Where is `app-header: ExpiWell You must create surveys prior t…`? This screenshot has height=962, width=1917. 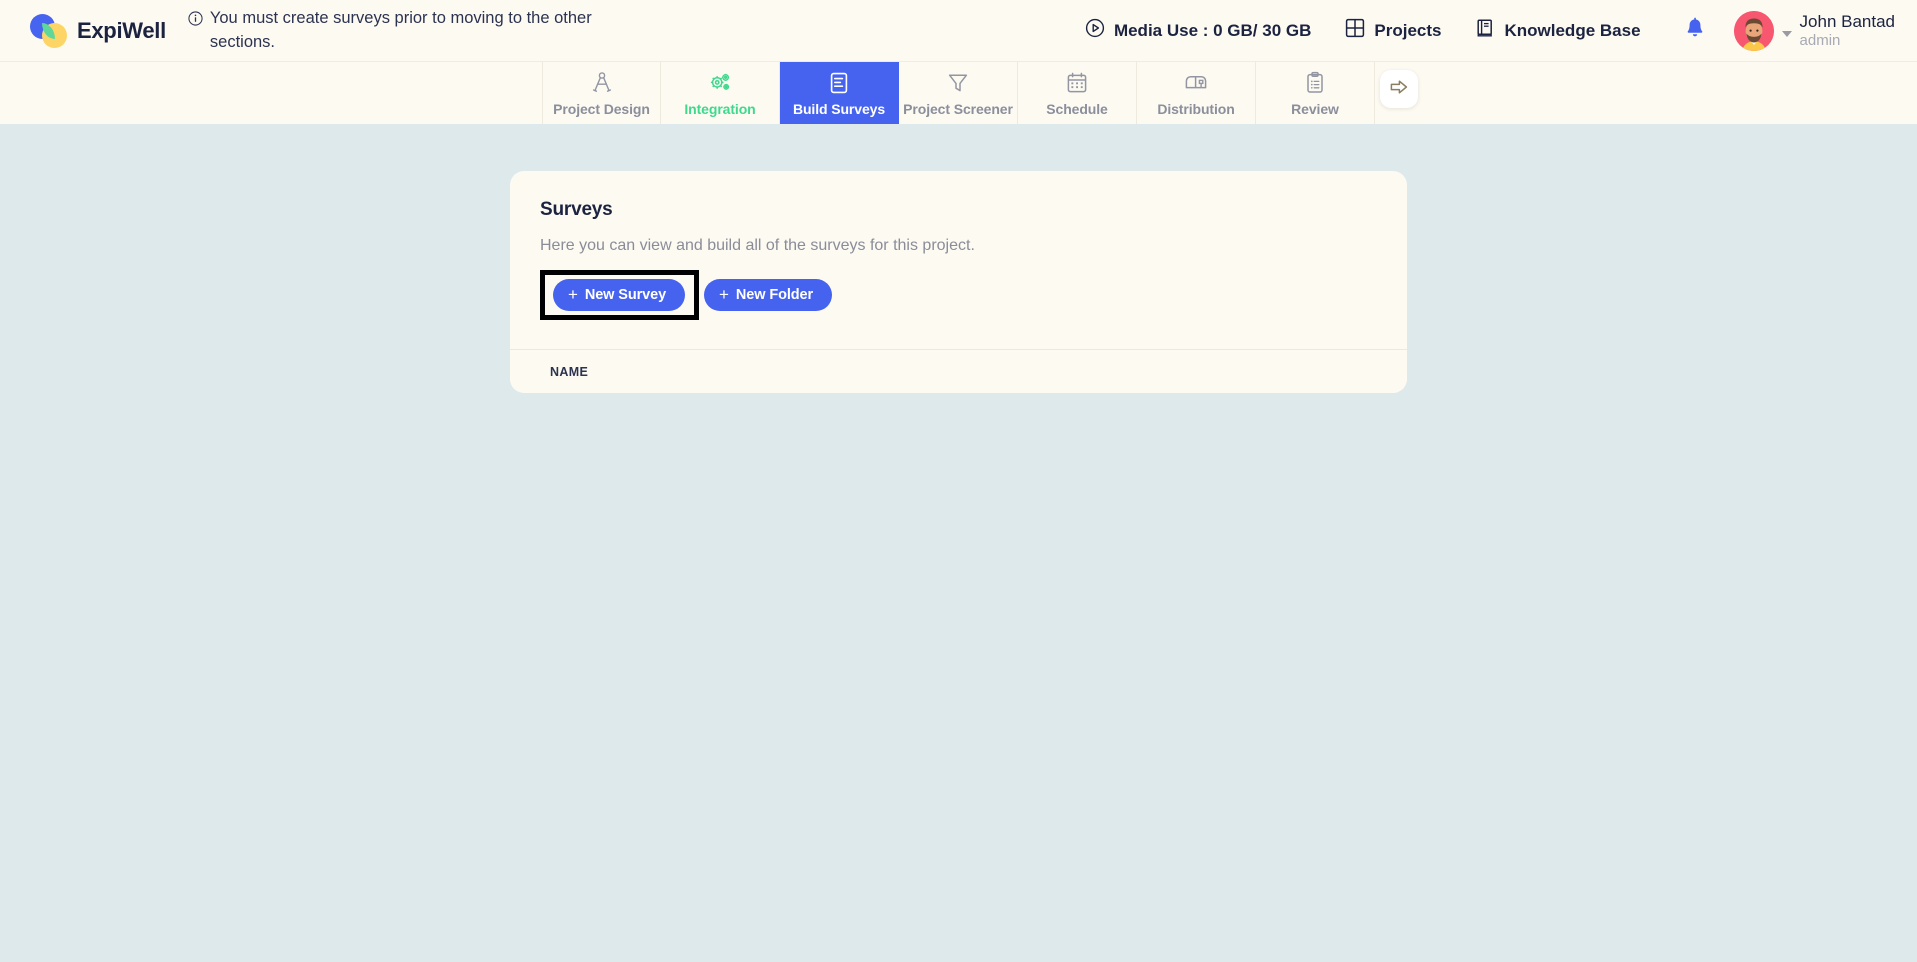
app-header: ExpiWell You must create surveys prior t… is located at coordinates (958, 30).